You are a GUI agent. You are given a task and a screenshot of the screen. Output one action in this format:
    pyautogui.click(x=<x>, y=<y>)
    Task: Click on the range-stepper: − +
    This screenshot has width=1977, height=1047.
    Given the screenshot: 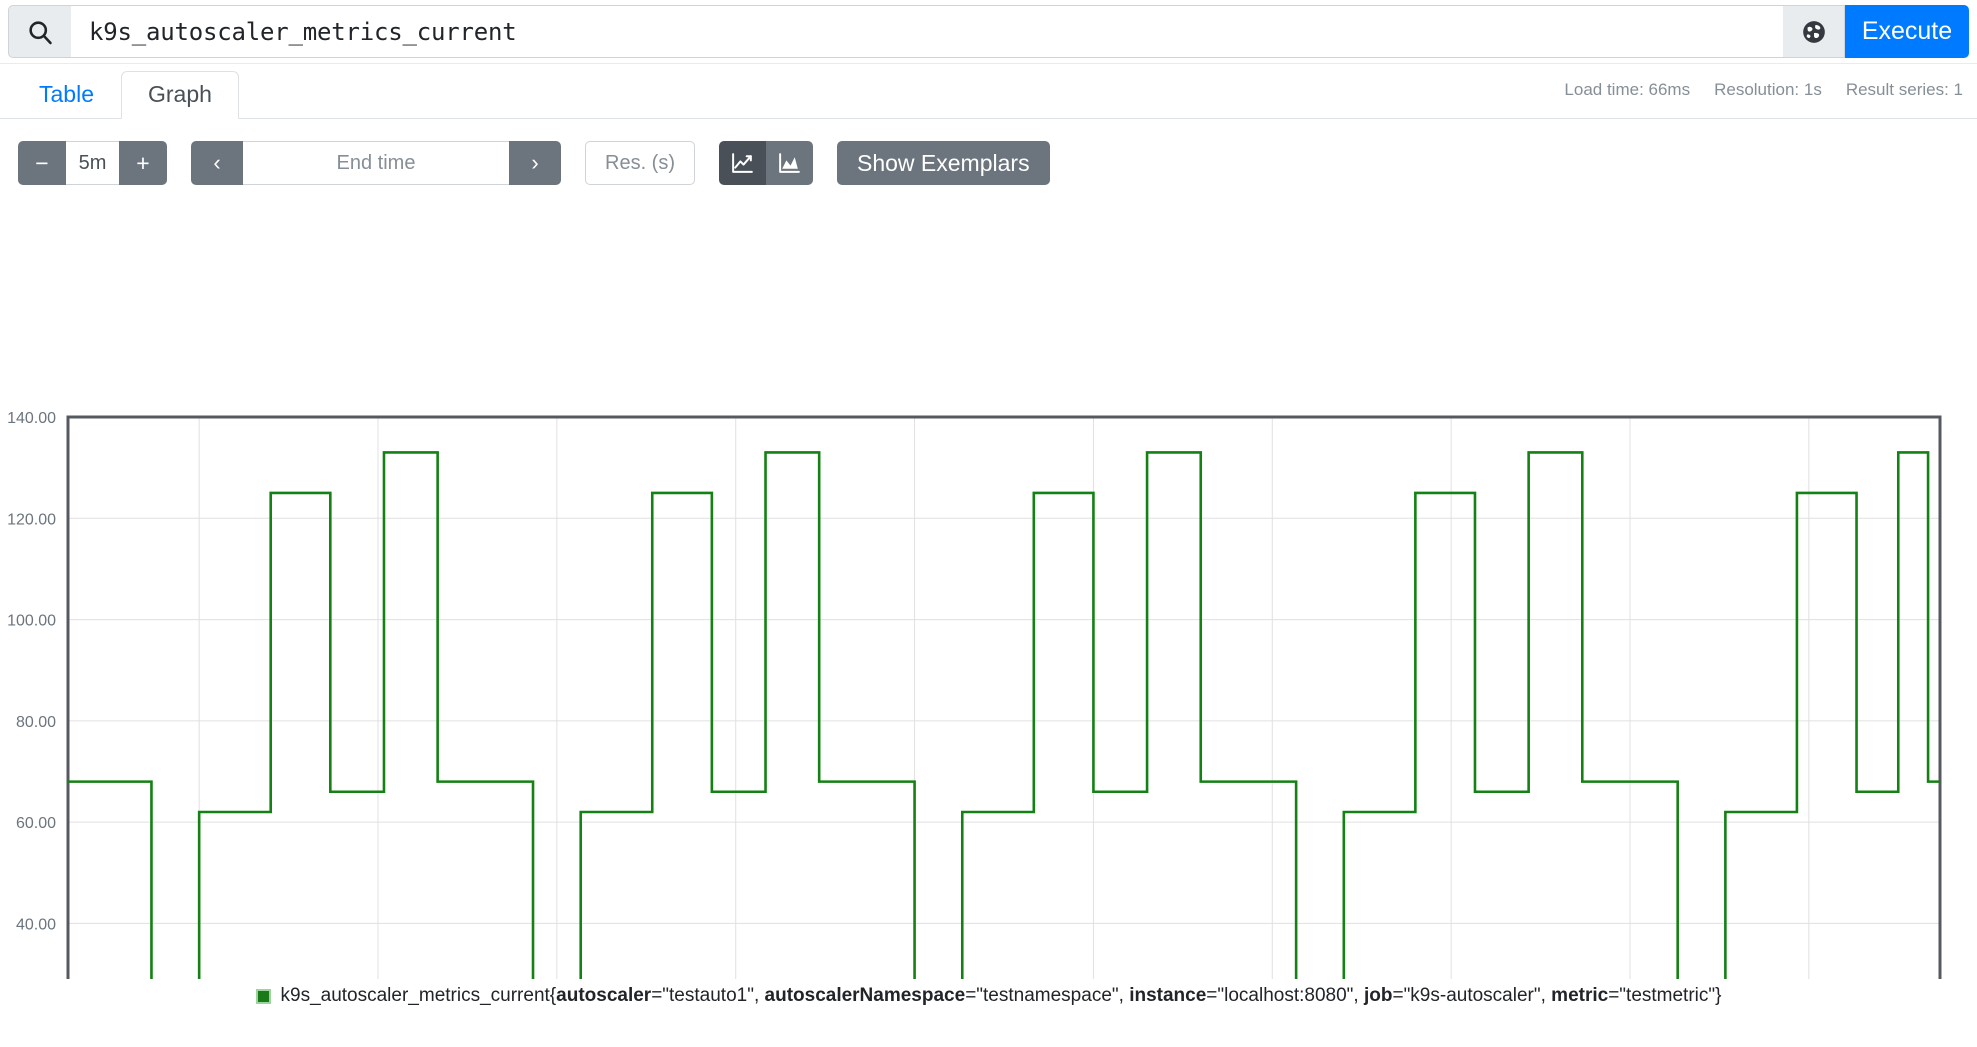 What is the action you would take?
    pyautogui.click(x=92, y=163)
    